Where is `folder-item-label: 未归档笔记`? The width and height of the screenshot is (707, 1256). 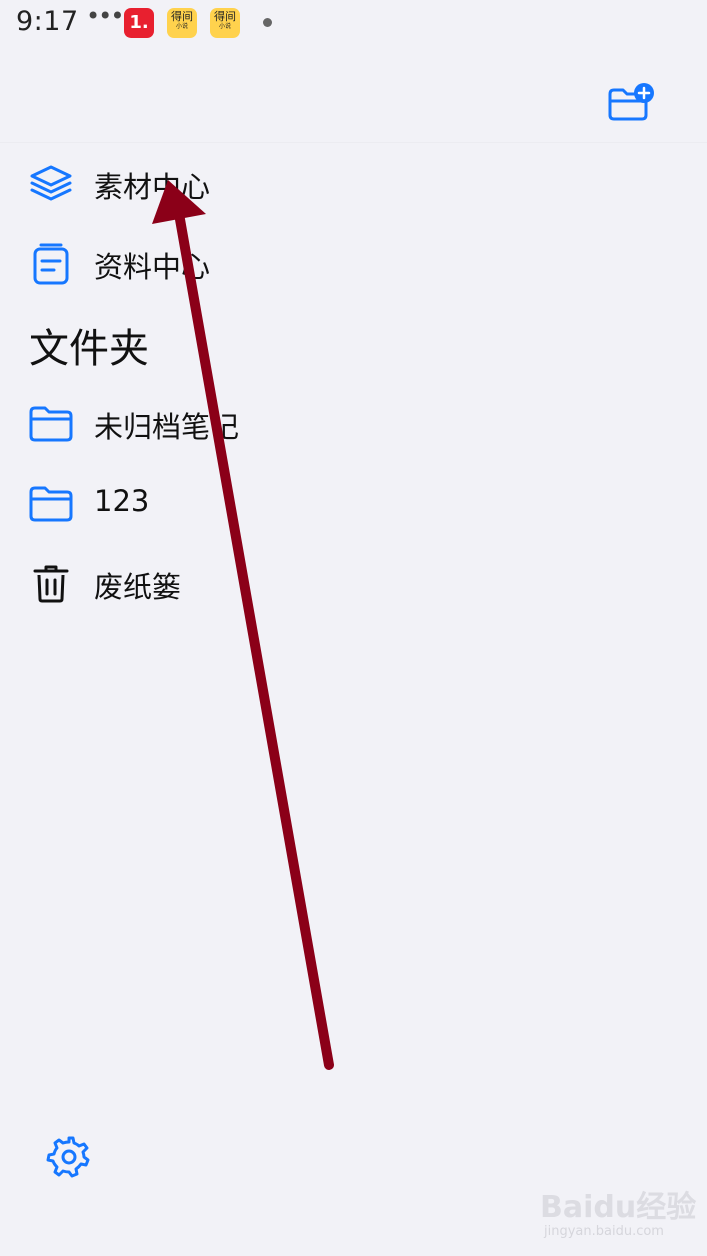 folder-item-label: 未归档笔记 is located at coordinates (167, 427).